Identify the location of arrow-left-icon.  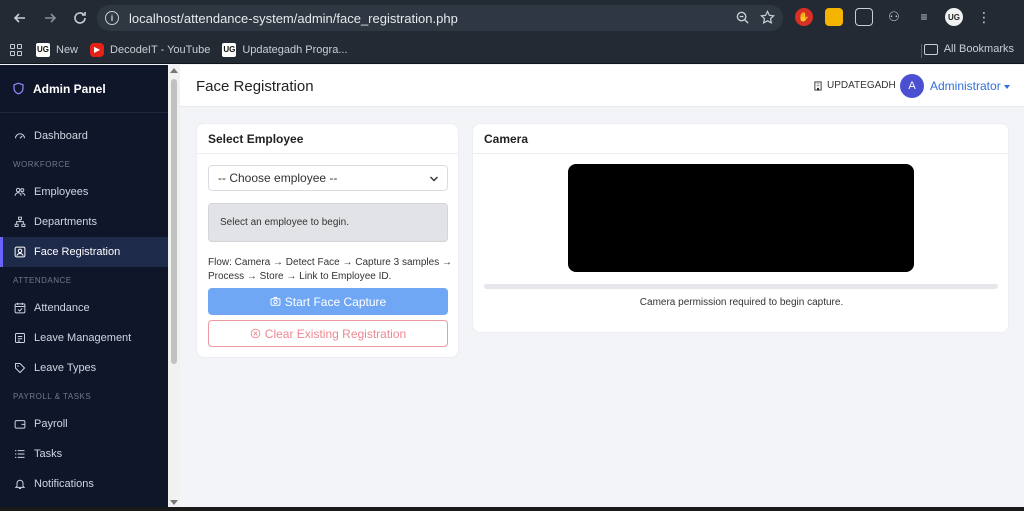
(19, 18).